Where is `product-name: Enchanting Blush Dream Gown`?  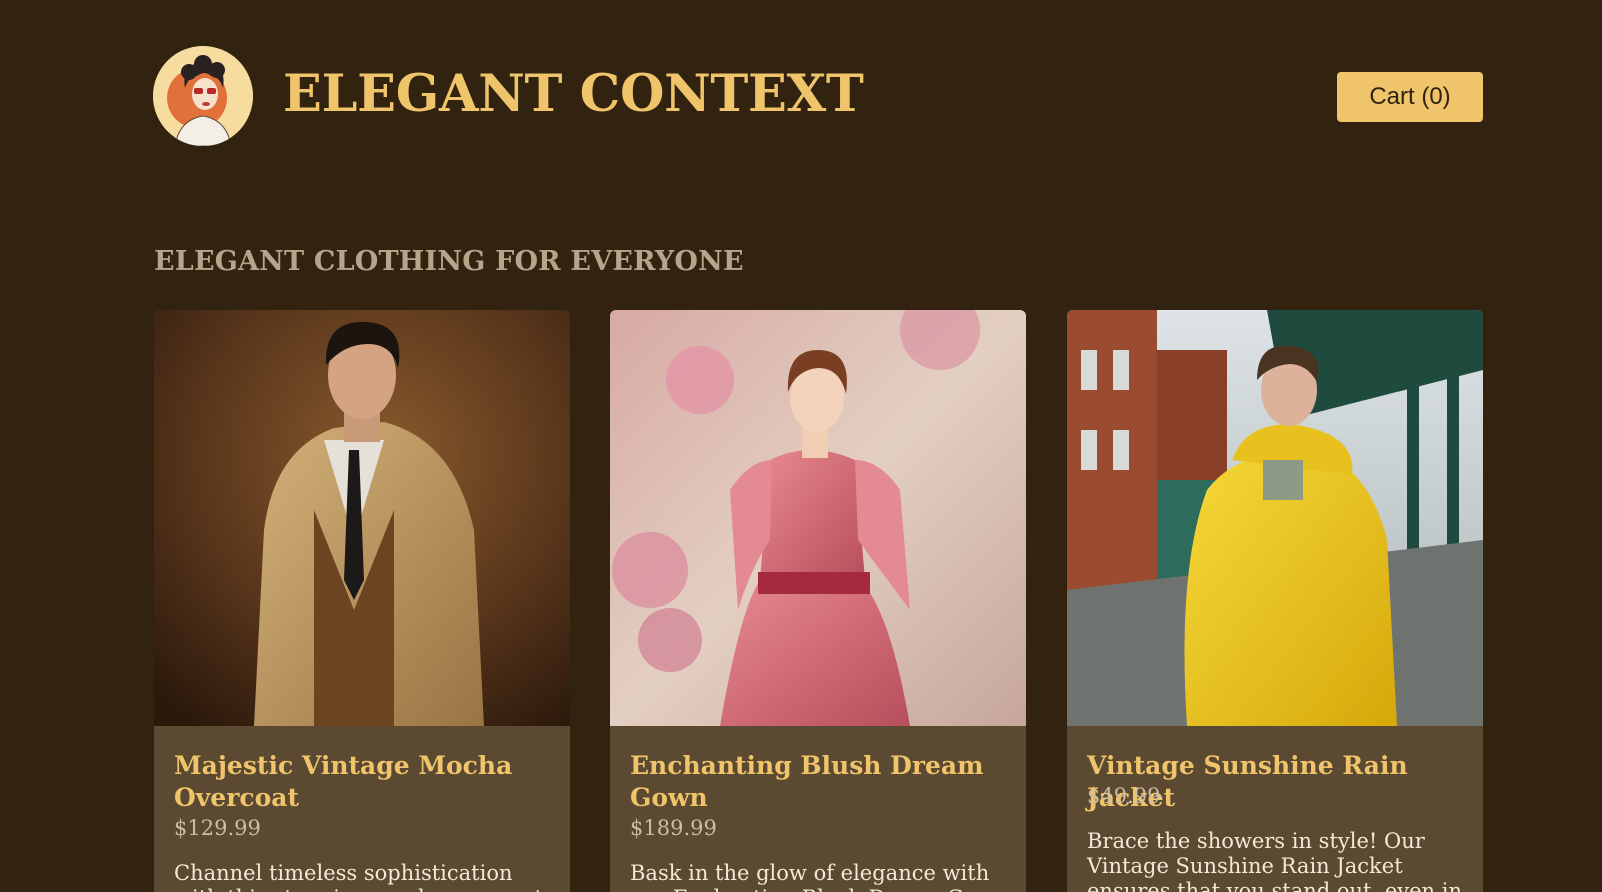
product-name: Enchanting Blush Dream Gown is located at coordinates (820, 782).